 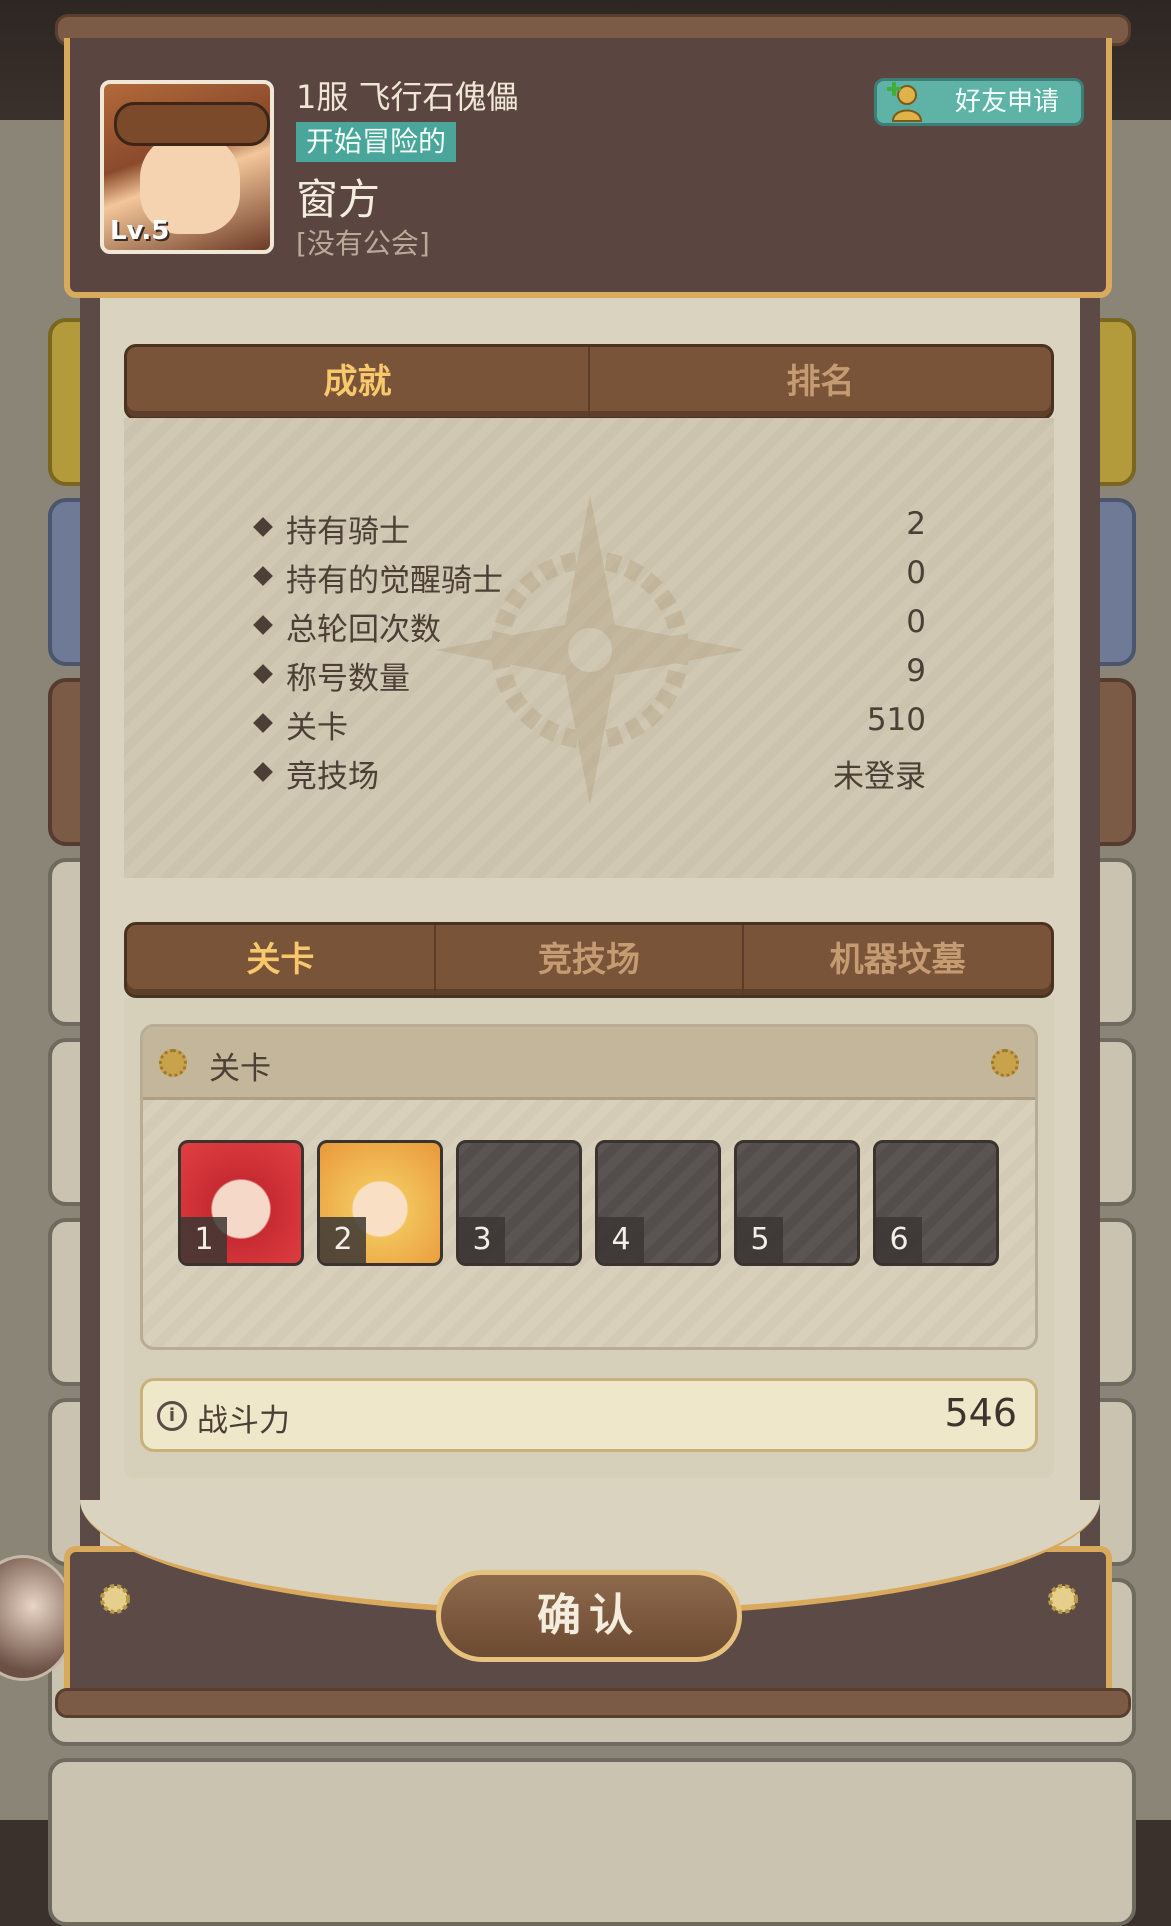 What do you see at coordinates (897, 960) in the screenshot?
I see `tab-machine-tomb: 机器坟墓` at bounding box center [897, 960].